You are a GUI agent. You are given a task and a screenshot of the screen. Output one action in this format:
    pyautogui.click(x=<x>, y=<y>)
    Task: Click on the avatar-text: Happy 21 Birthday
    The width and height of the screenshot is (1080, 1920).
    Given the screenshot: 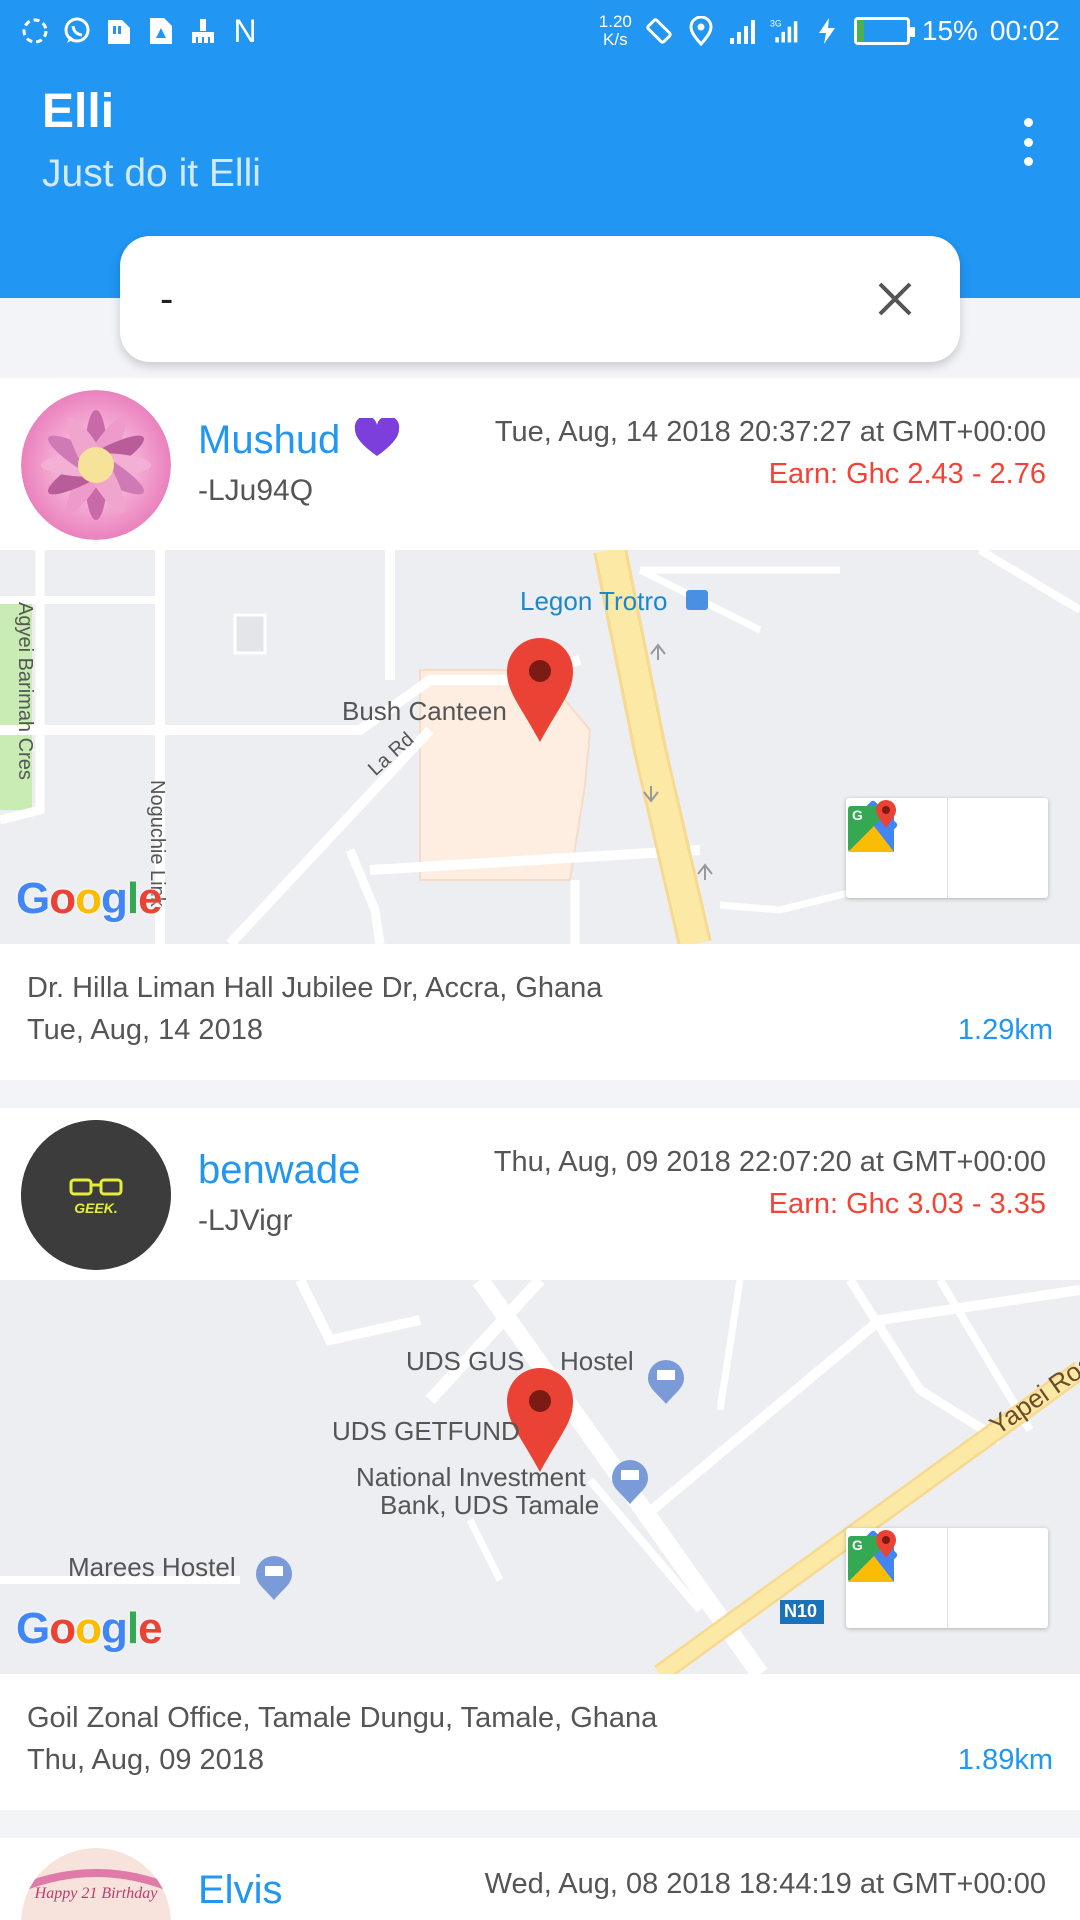 What is the action you would take?
    pyautogui.click(x=96, y=1893)
    